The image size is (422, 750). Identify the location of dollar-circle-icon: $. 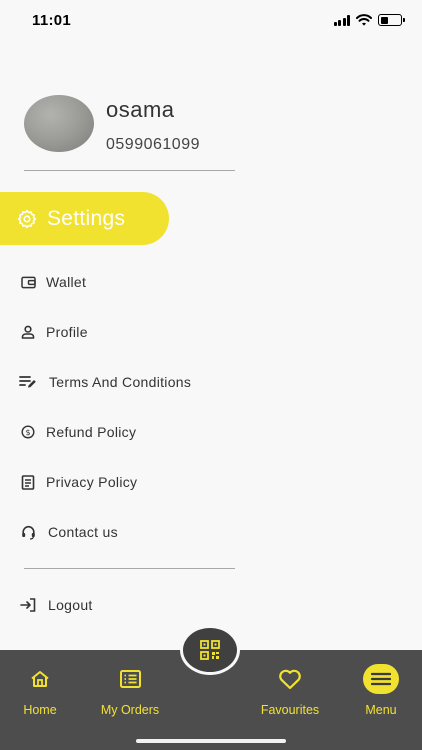
(28, 432).